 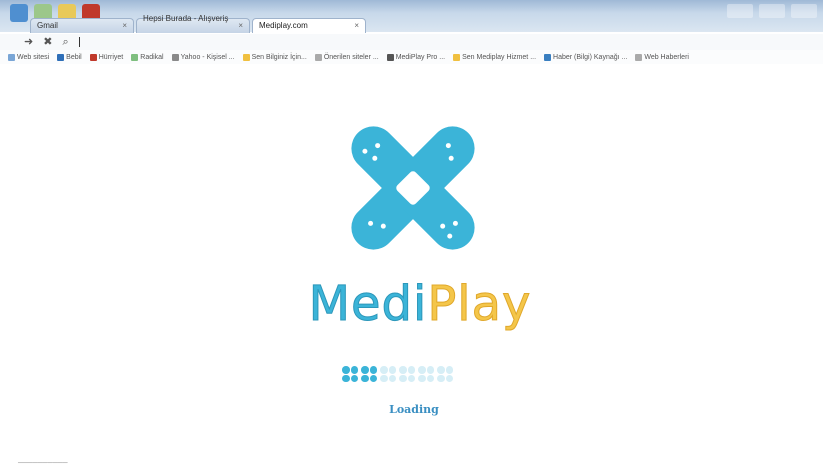 I want to click on tab-label: Gmail, so click(x=47, y=25).